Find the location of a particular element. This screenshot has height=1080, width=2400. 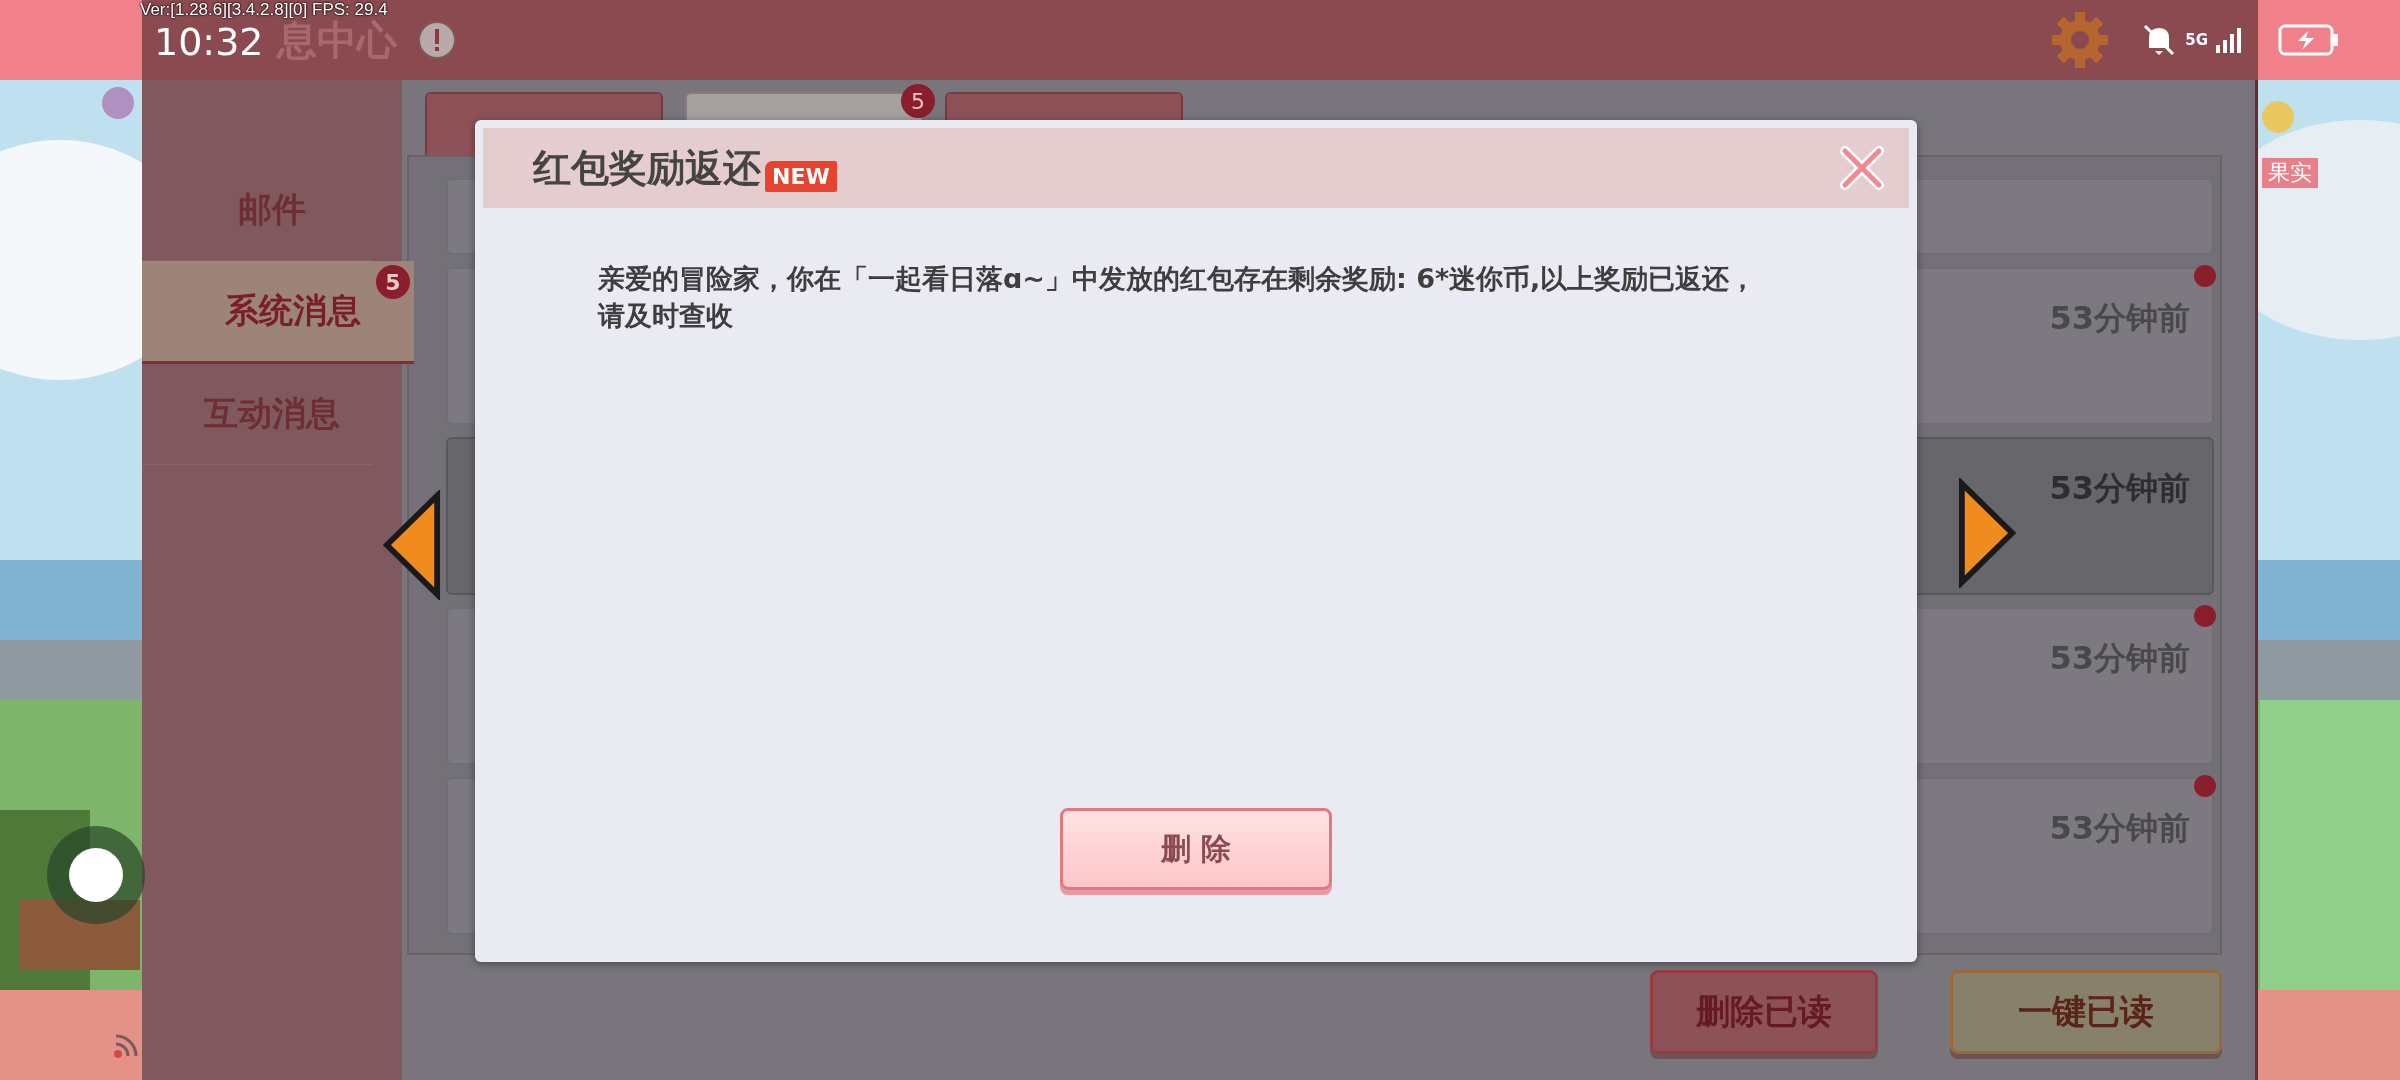

battery-icon is located at coordinates (2309, 40).